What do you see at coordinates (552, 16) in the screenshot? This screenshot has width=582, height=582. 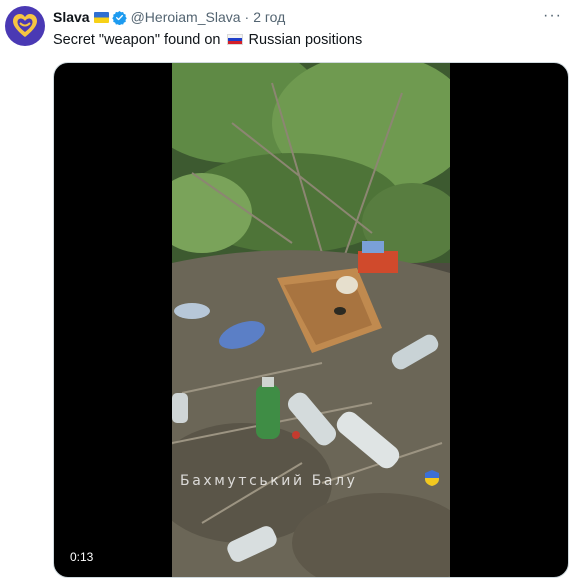 I see `more-options-icon: ···` at bounding box center [552, 16].